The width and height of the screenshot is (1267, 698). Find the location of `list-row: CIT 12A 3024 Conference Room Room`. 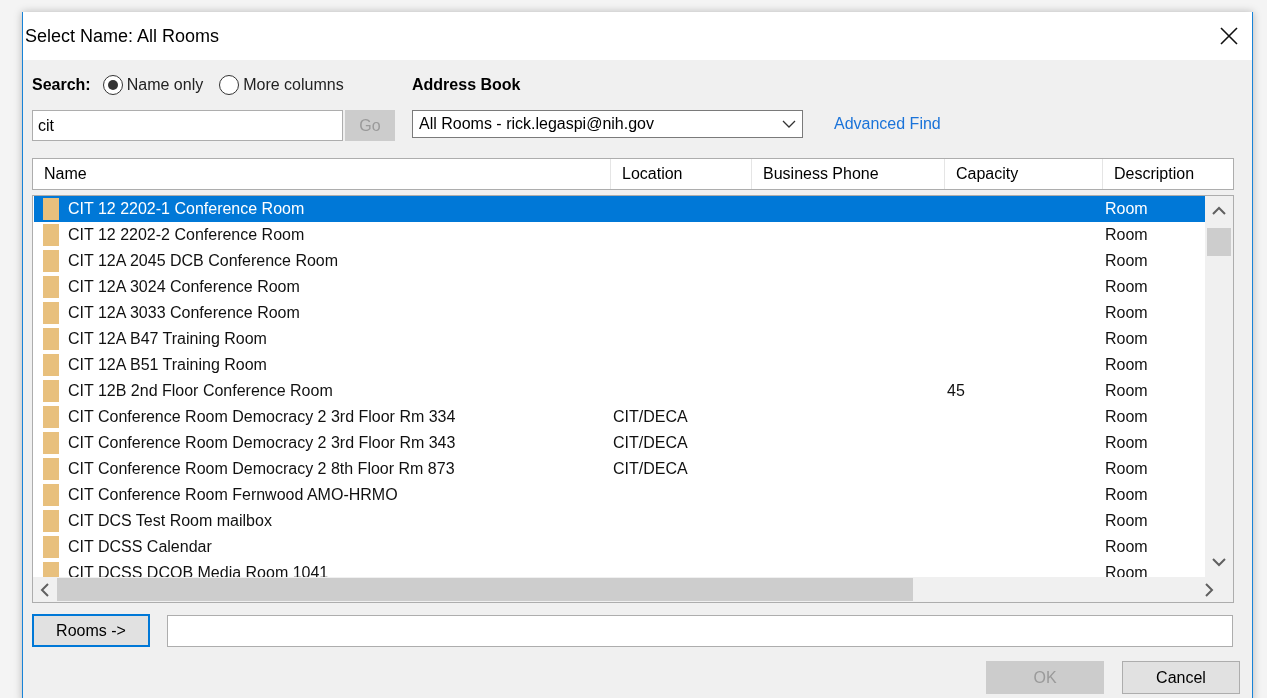

list-row: CIT 12A 3024 Conference Room Room is located at coordinates (619, 287).